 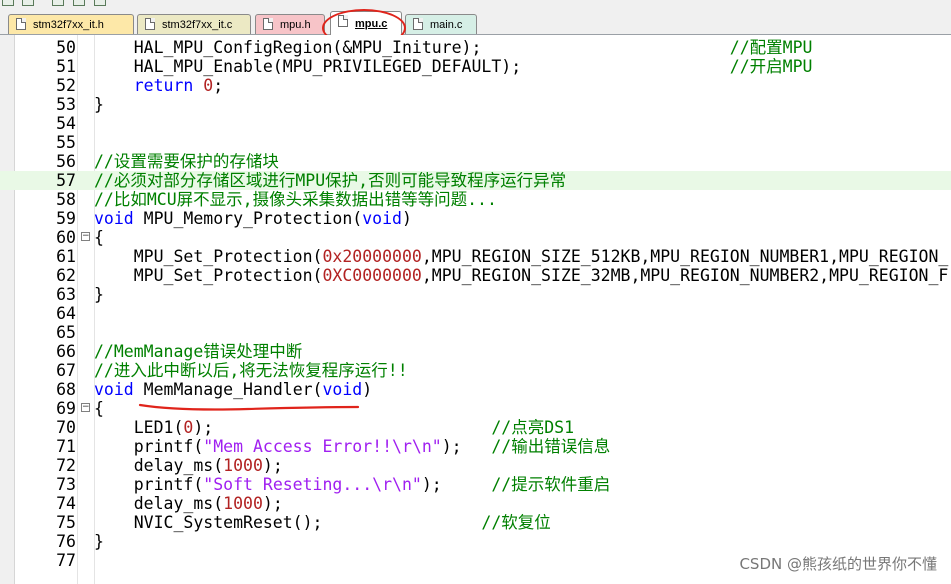 I want to click on code-token: HAL_MPU_ConfigRegion(&MPU_Initure);, so click(x=412, y=47).